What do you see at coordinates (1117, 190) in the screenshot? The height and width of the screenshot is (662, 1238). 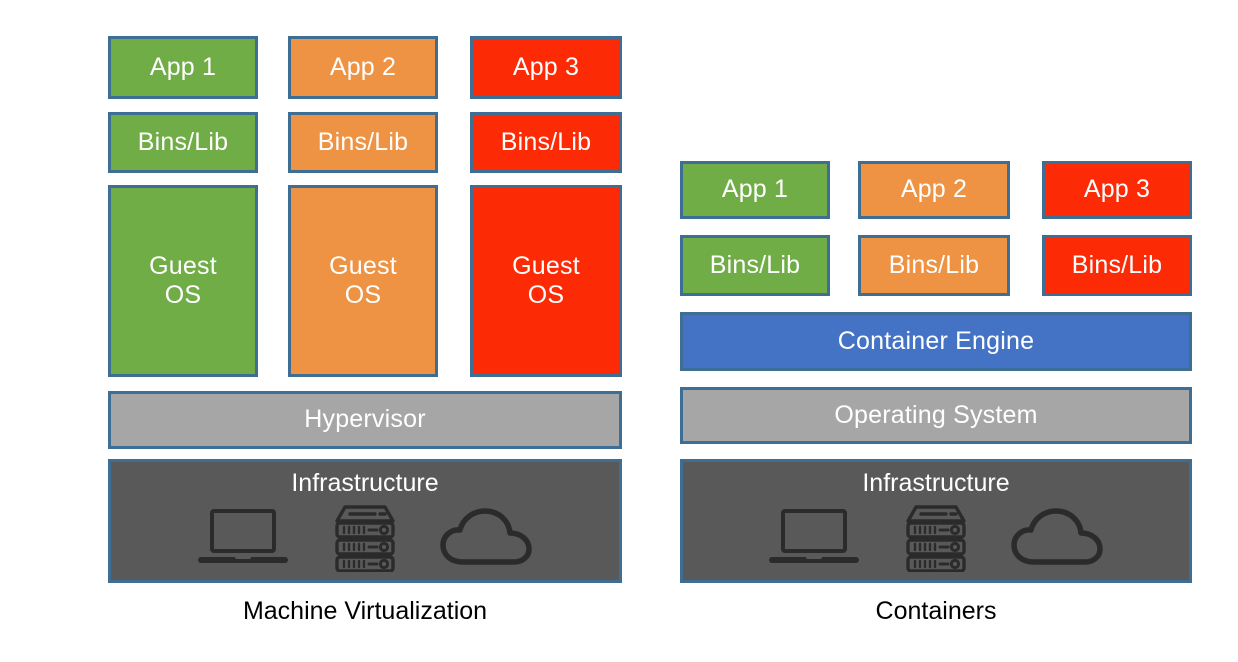 I see `container-app-box-3: App 3` at bounding box center [1117, 190].